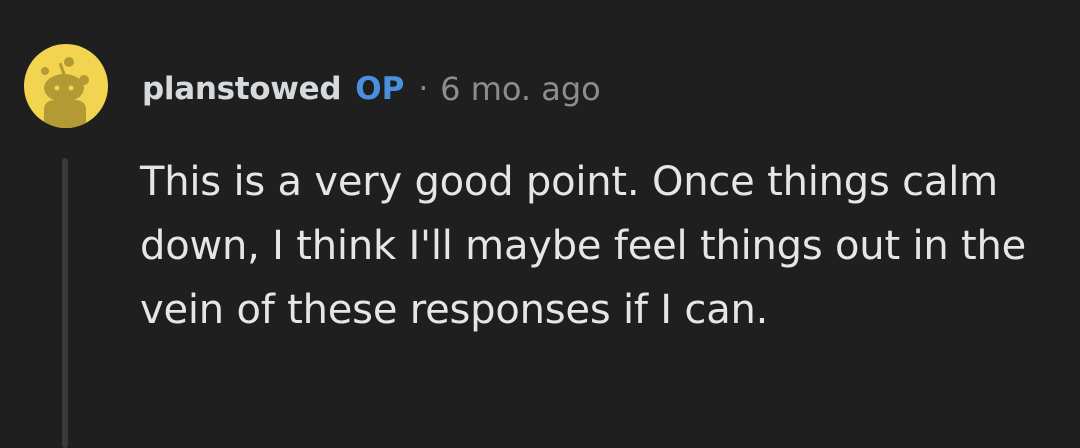  What do you see at coordinates (242, 89) in the screenshot?
I see `username-link: planstowed` at bounding box center [242, 89].